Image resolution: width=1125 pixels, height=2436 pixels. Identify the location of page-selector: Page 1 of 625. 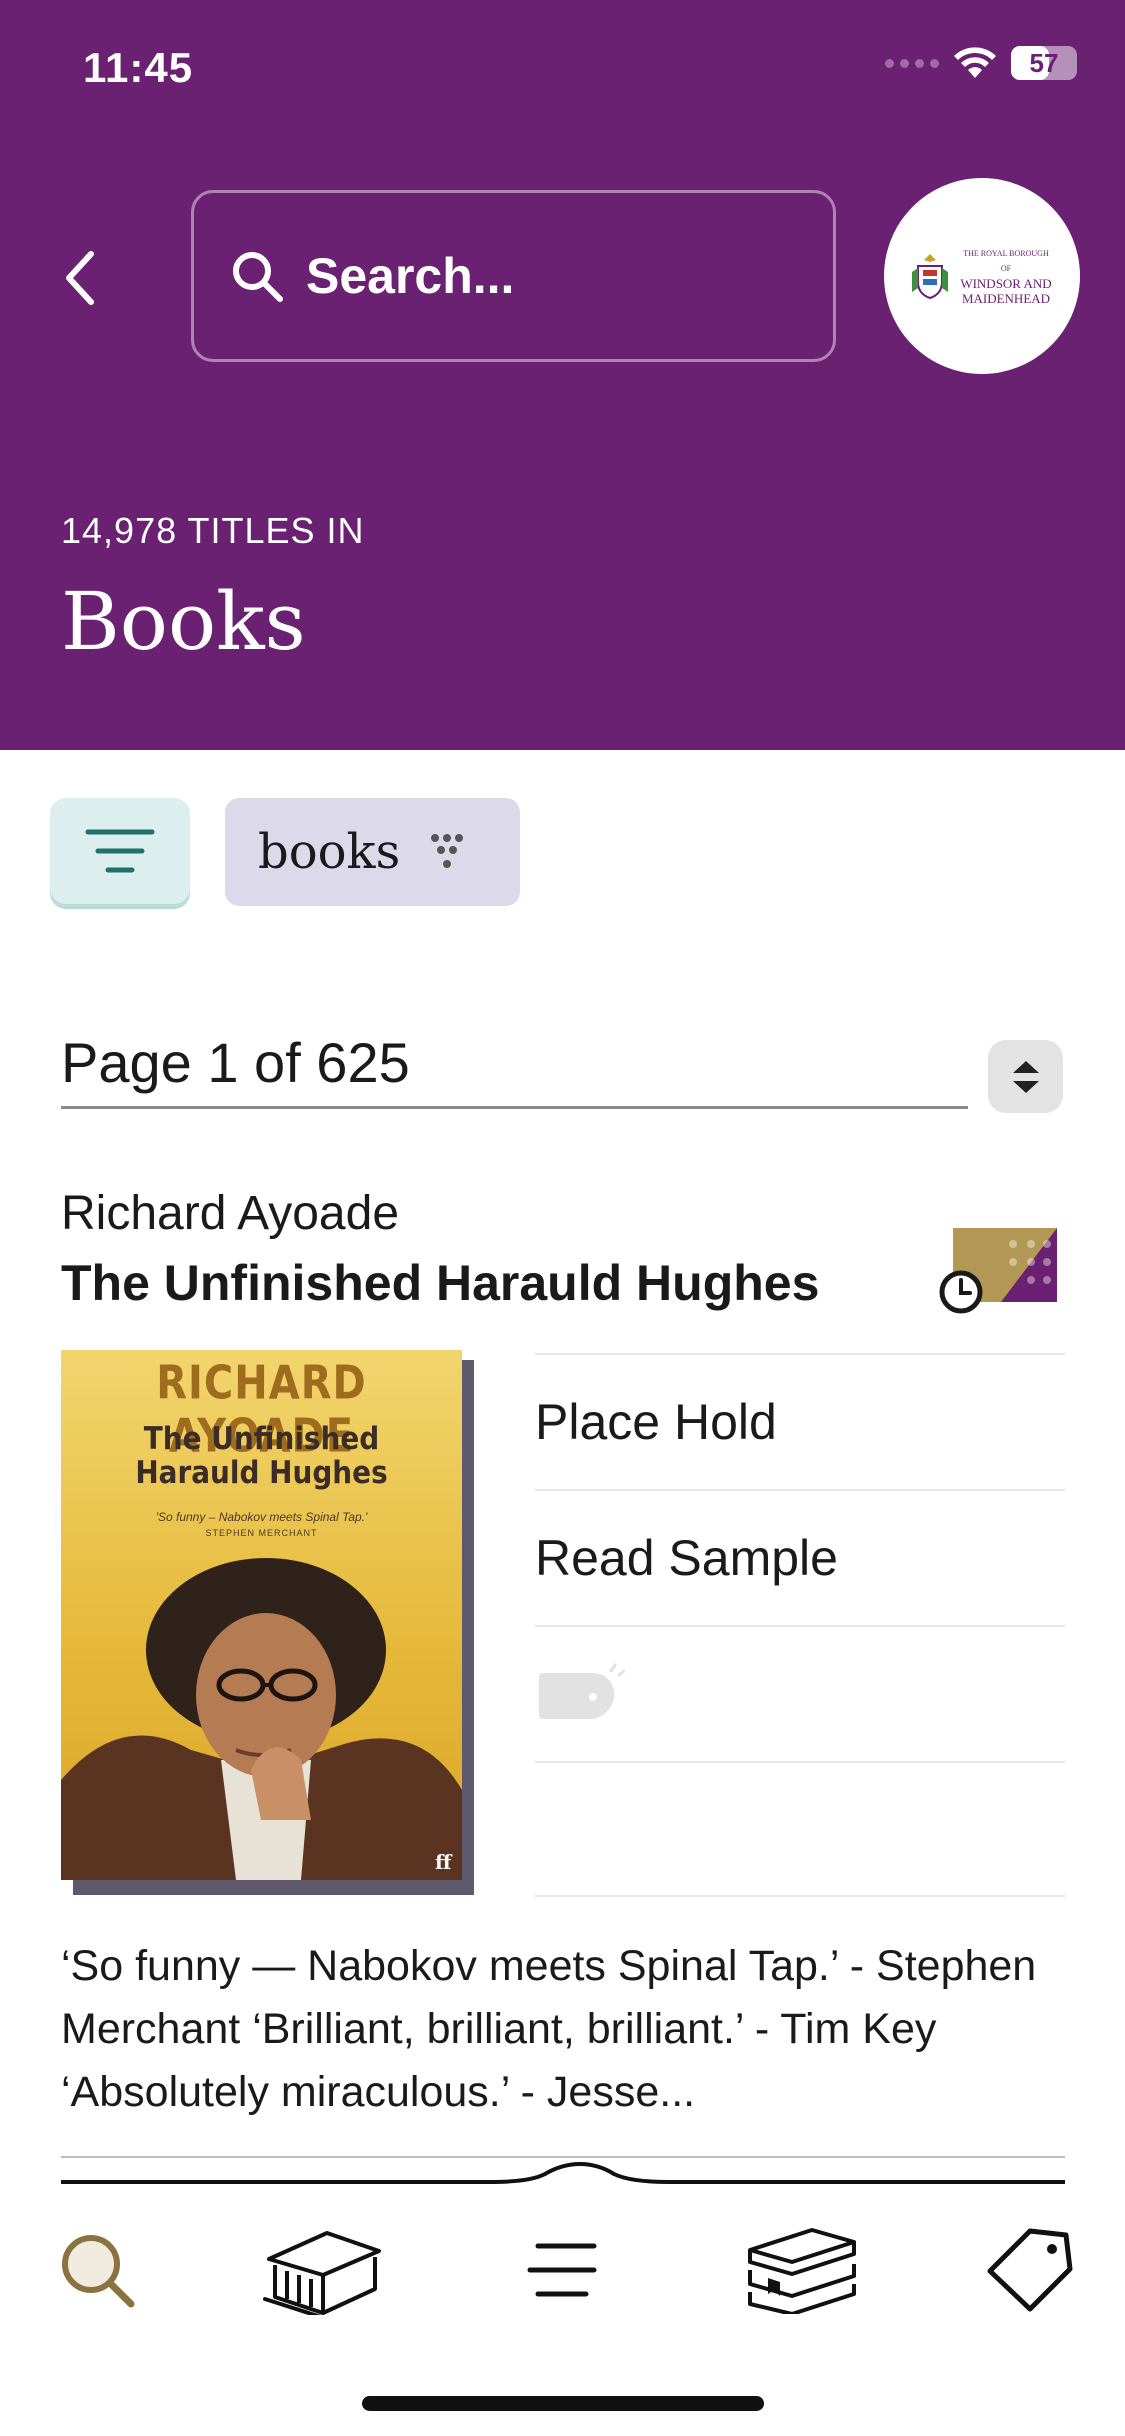
(514, 1066).